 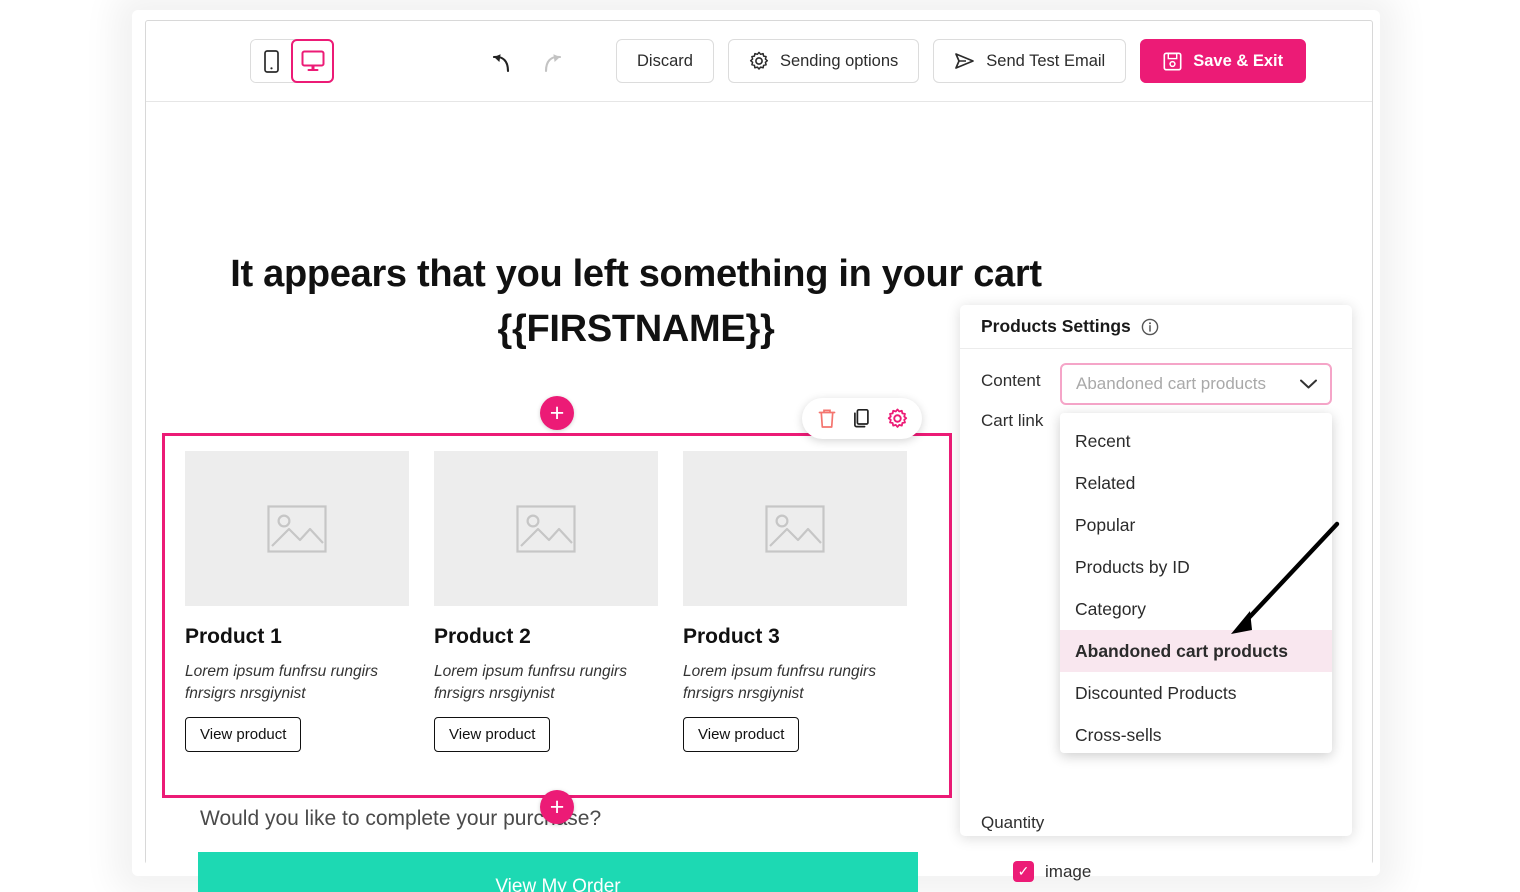 I want to click on block-toolbar, so click(x=862, y=418).